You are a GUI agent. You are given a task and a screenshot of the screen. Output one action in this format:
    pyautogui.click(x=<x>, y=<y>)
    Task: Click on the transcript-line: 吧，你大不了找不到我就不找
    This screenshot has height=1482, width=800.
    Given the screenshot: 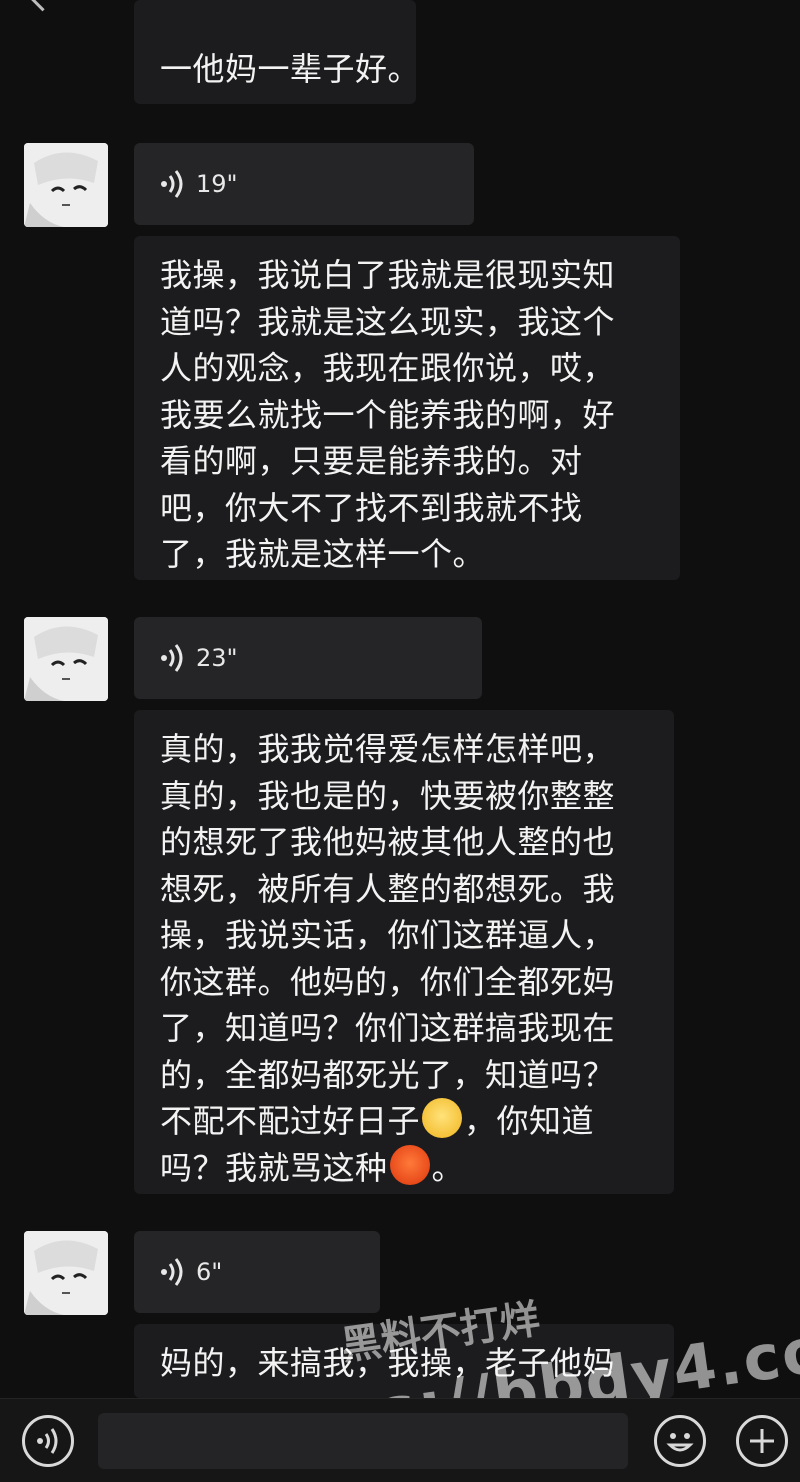 What is the action you would take?
    pyautogui.click(x=371, y=507)
    